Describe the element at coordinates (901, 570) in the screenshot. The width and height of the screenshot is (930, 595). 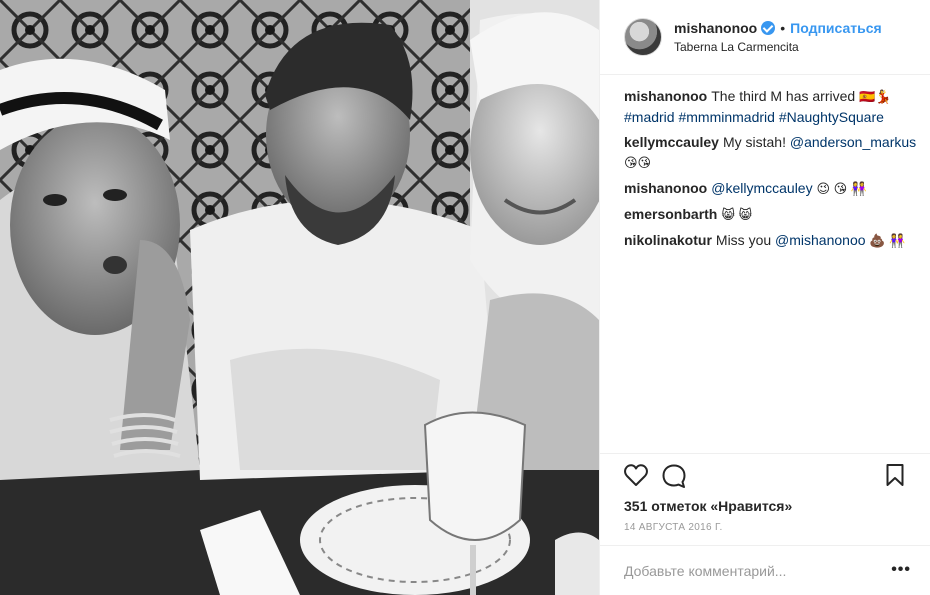
I see `more-options-icon: •••` at that location.